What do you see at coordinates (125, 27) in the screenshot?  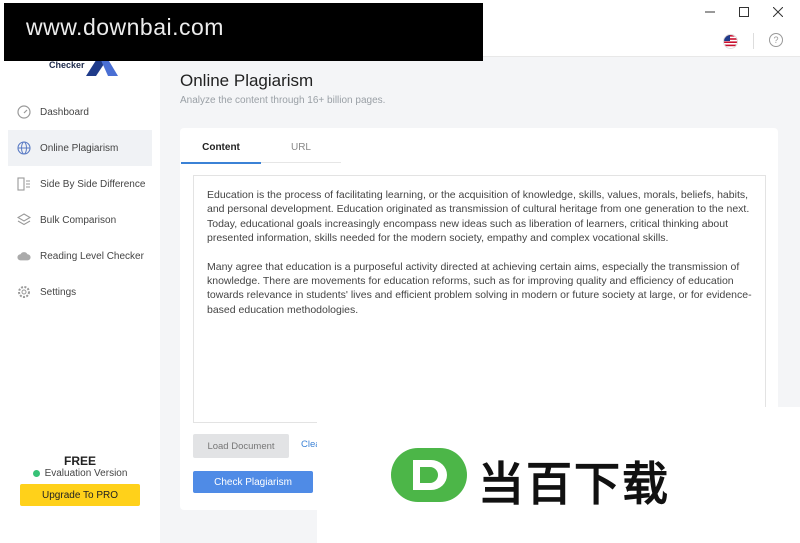 I see `watermark-url-text: www.downbai.com` at bounding box center [125, 27].